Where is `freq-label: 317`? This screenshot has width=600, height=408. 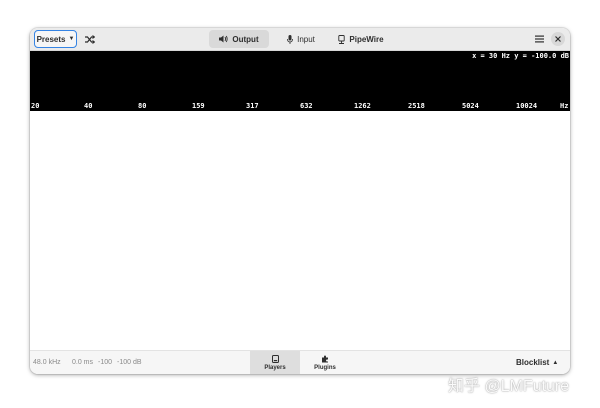
freq-label: 317 is located at coordinates (252, 106).